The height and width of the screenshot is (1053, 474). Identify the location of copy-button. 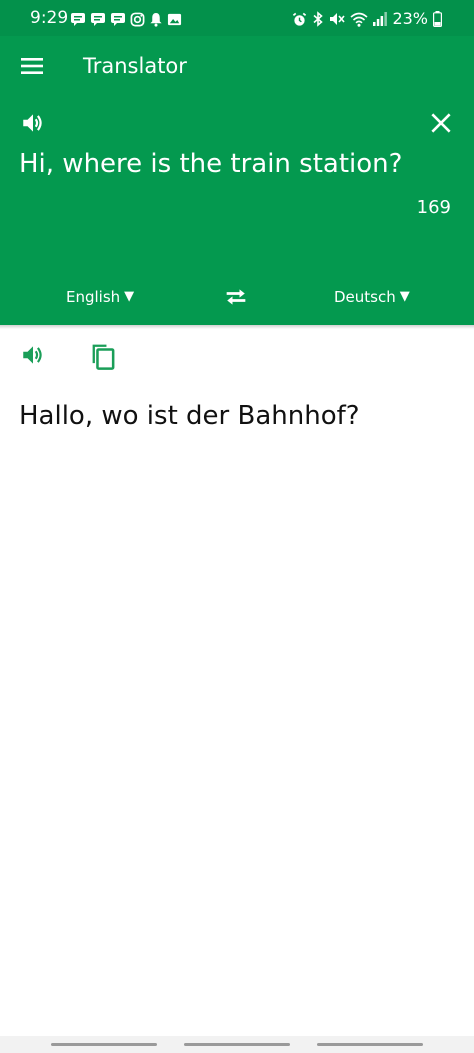
(103, 355).